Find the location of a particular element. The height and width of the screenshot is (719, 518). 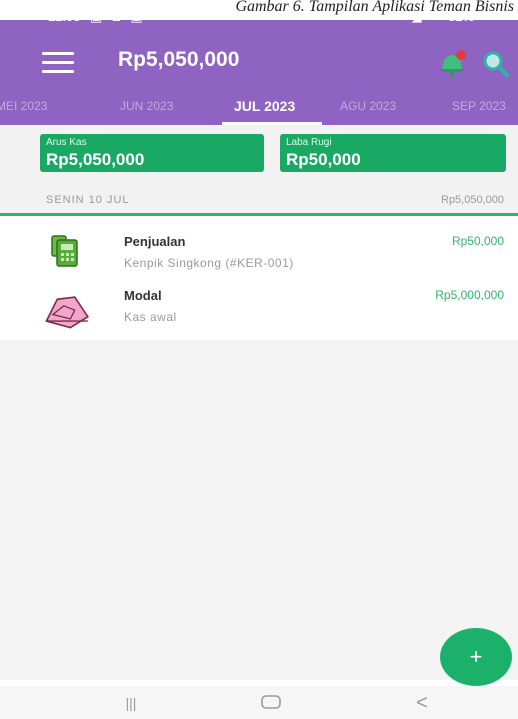

home-icon is located at coordinates (271, 703).